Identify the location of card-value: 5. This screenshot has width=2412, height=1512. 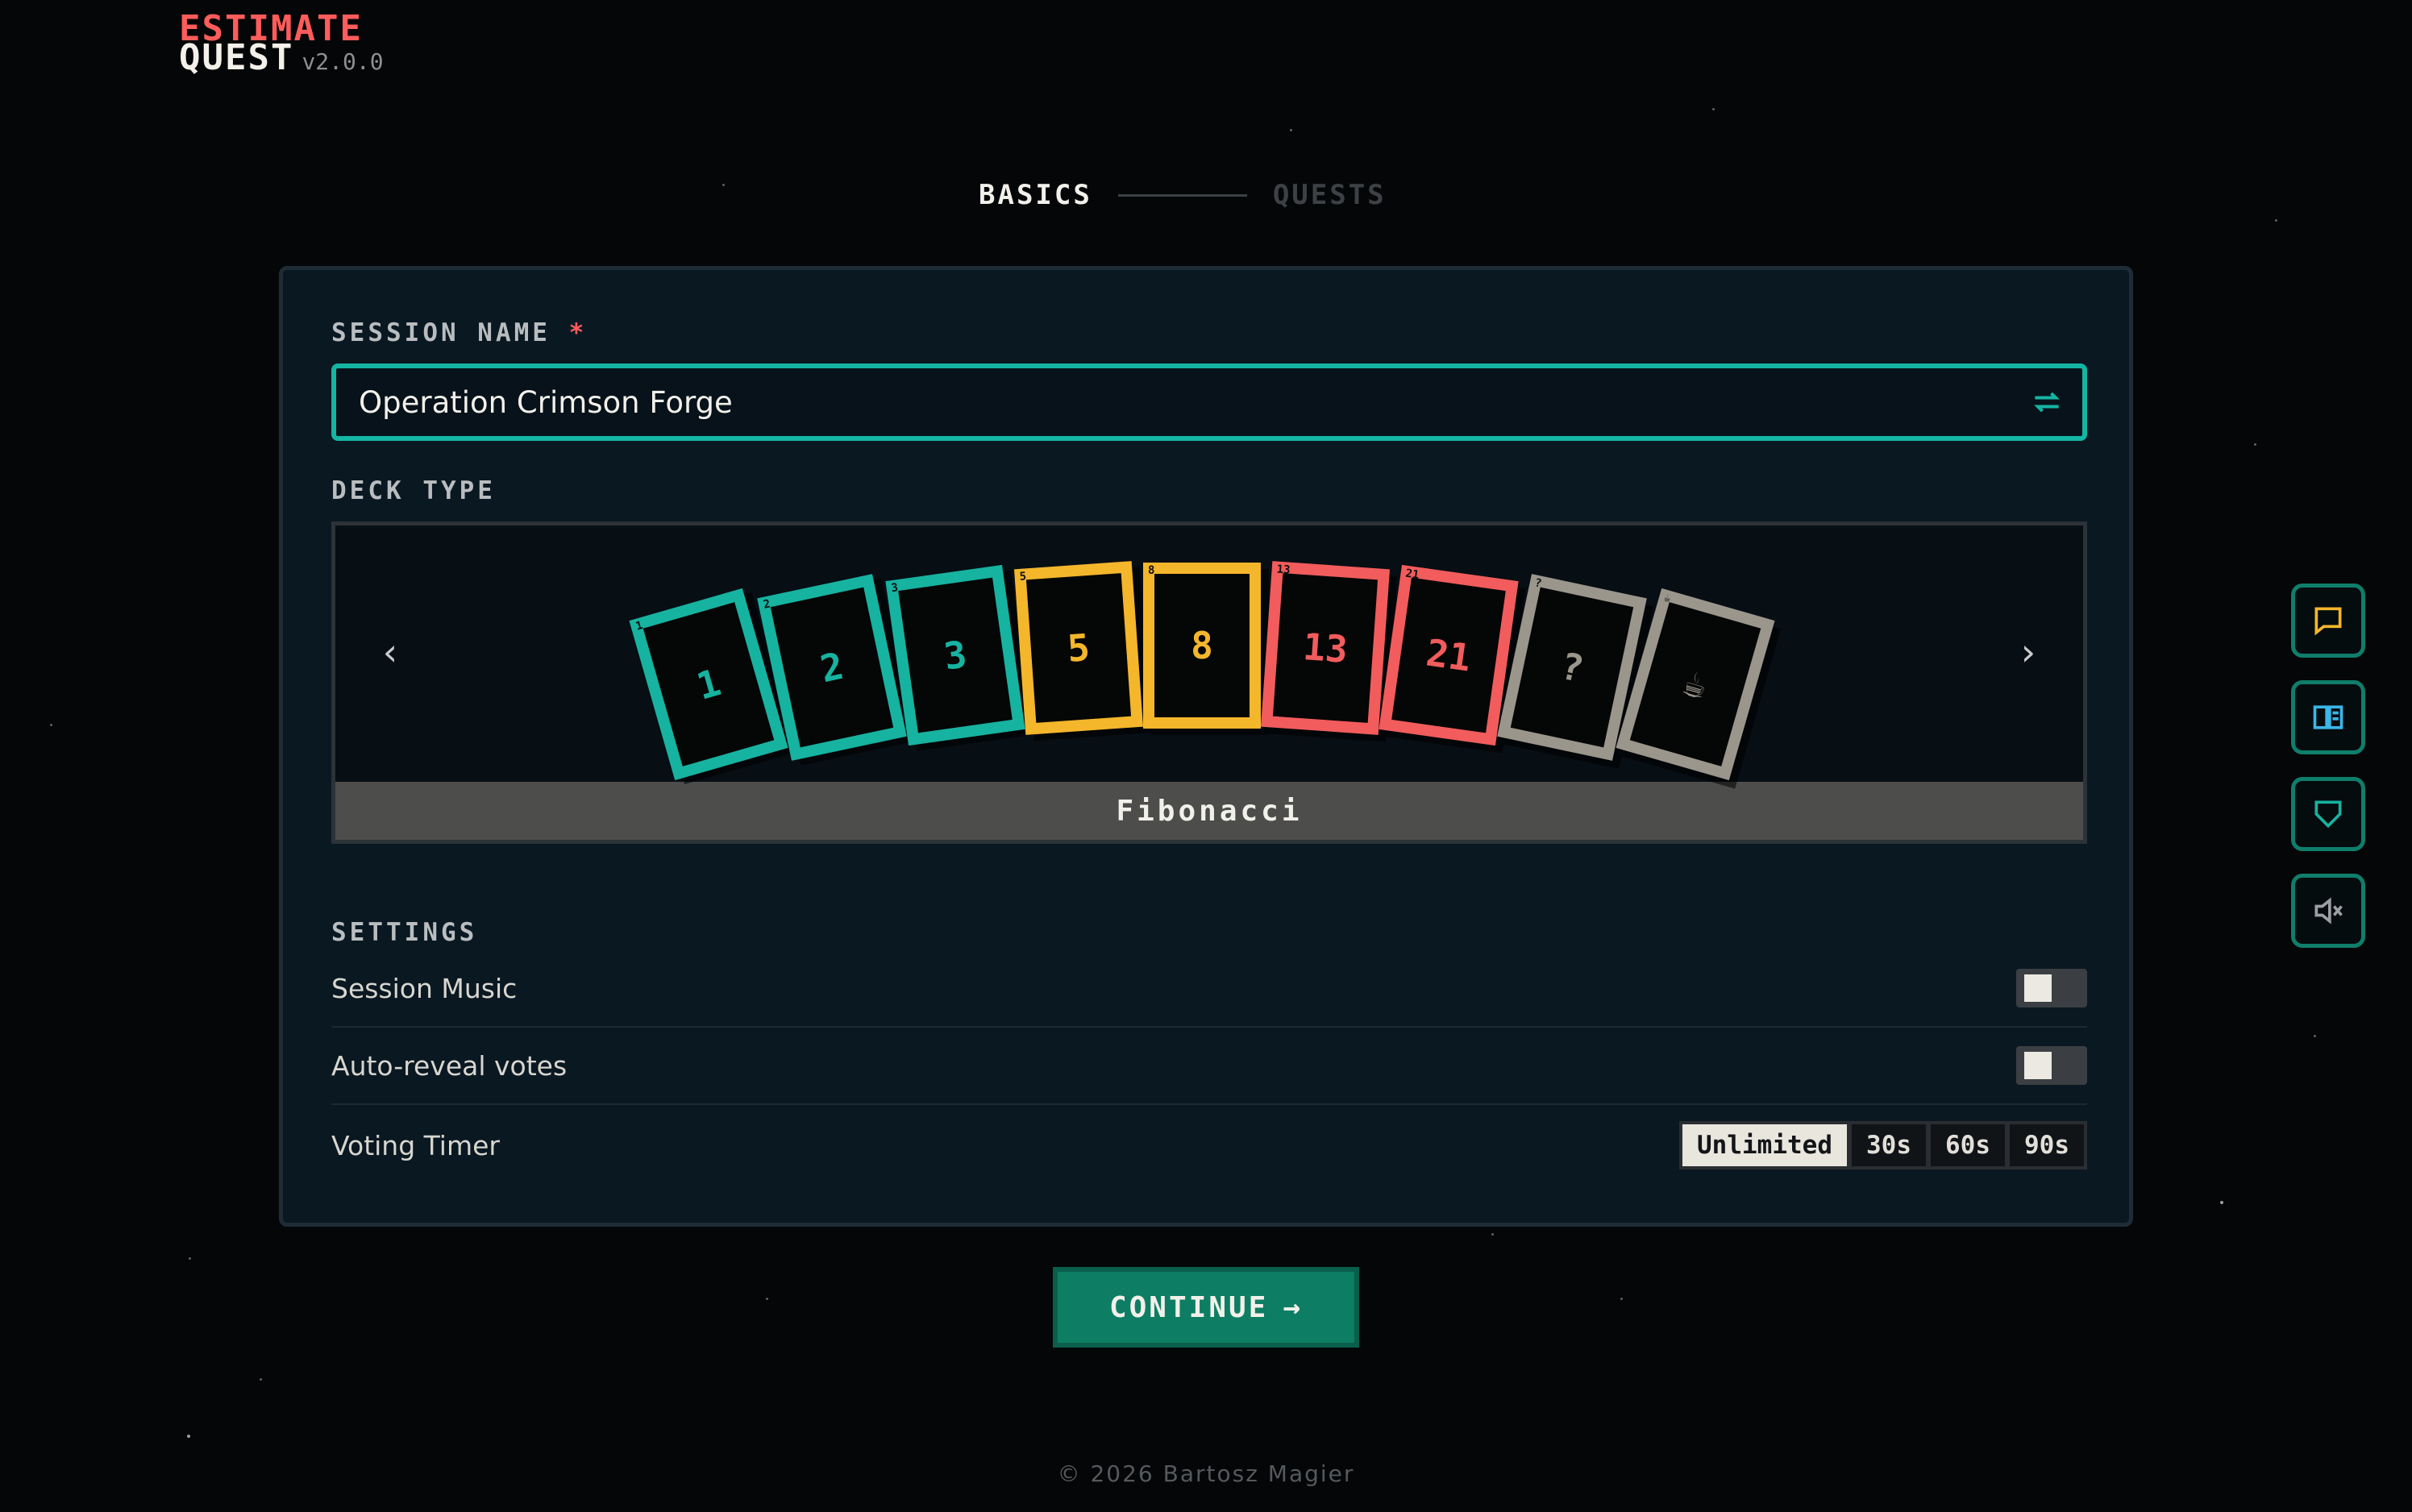
(1079, 648).